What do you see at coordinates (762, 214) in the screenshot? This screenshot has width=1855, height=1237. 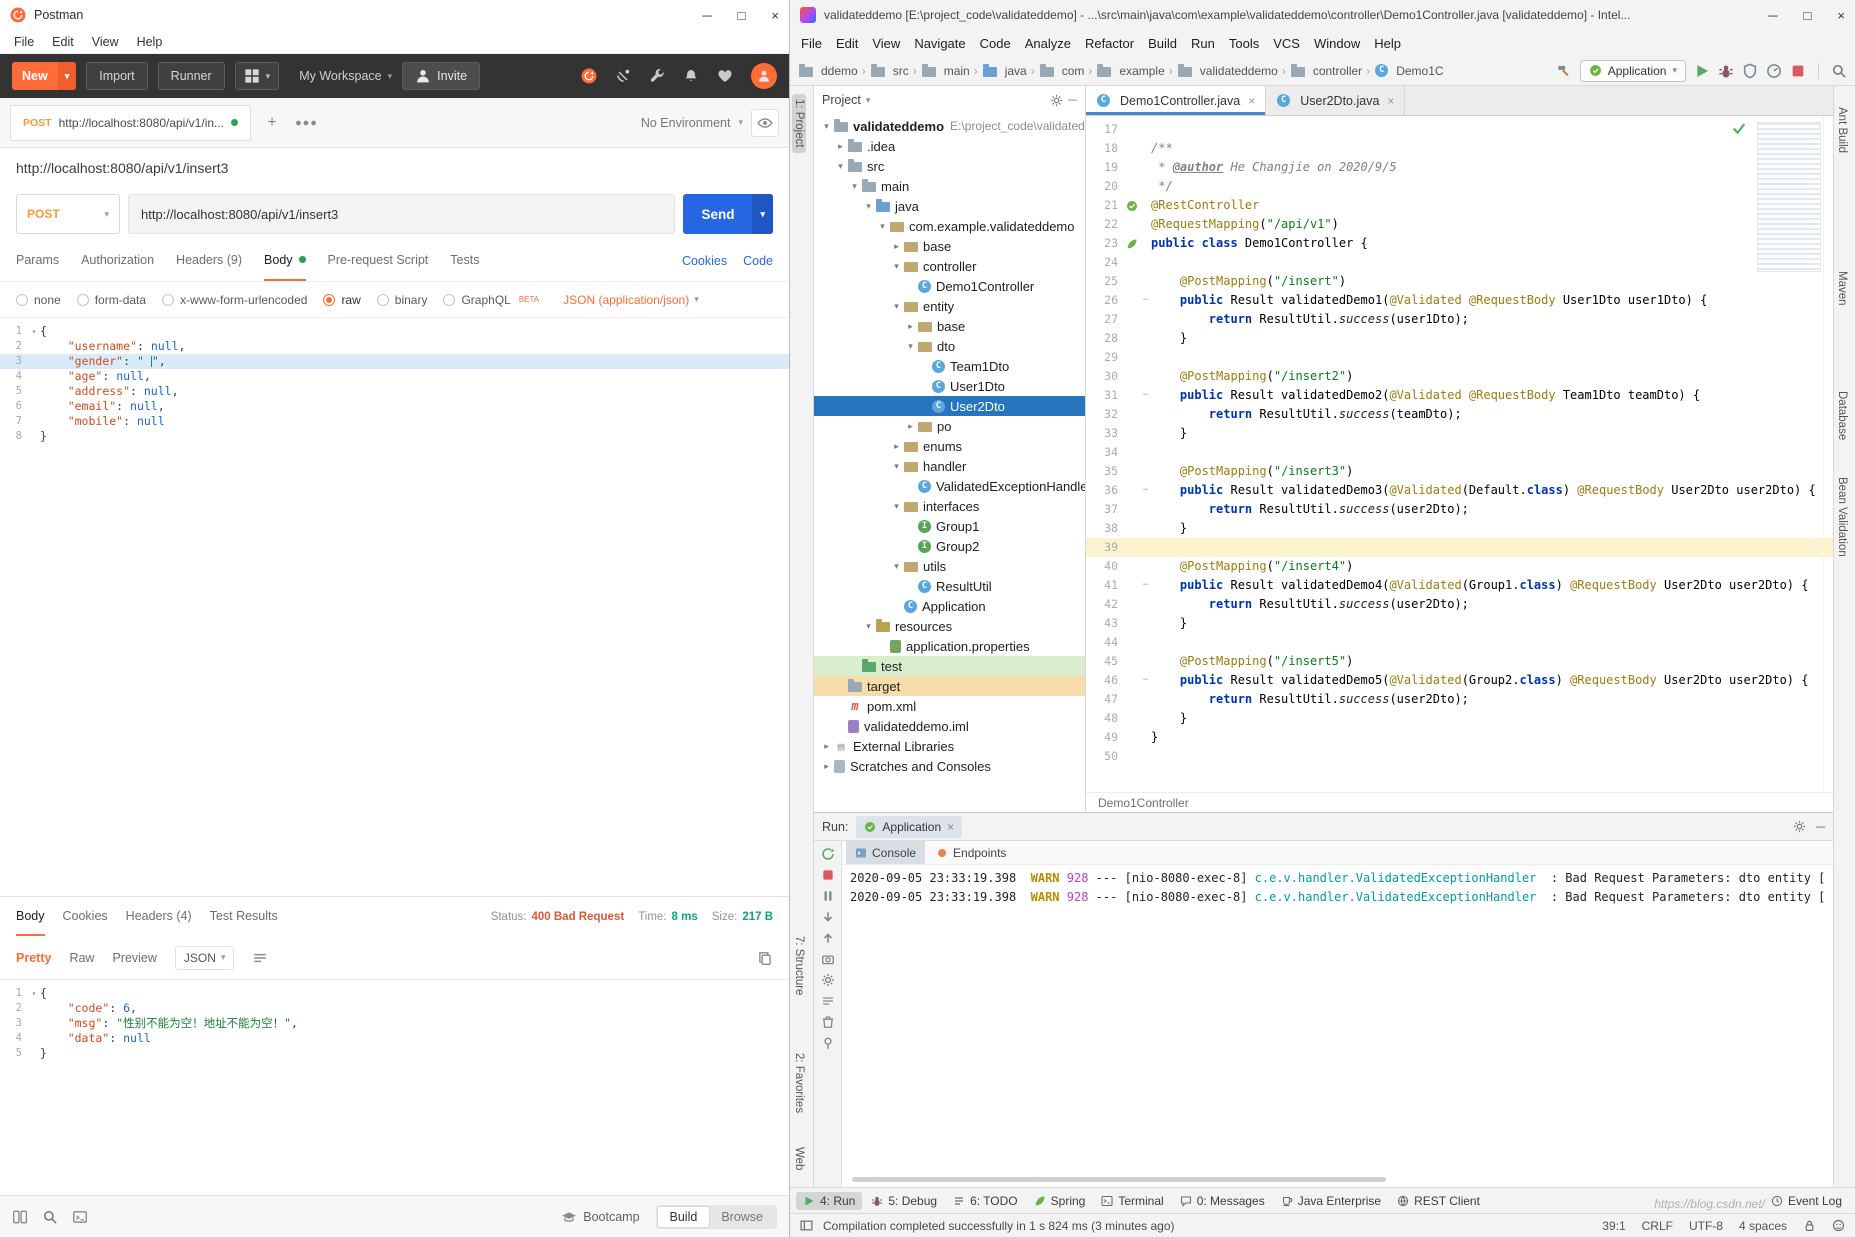 I see `send-dropdown-icon: ▾` at bounding box center [762, 214].